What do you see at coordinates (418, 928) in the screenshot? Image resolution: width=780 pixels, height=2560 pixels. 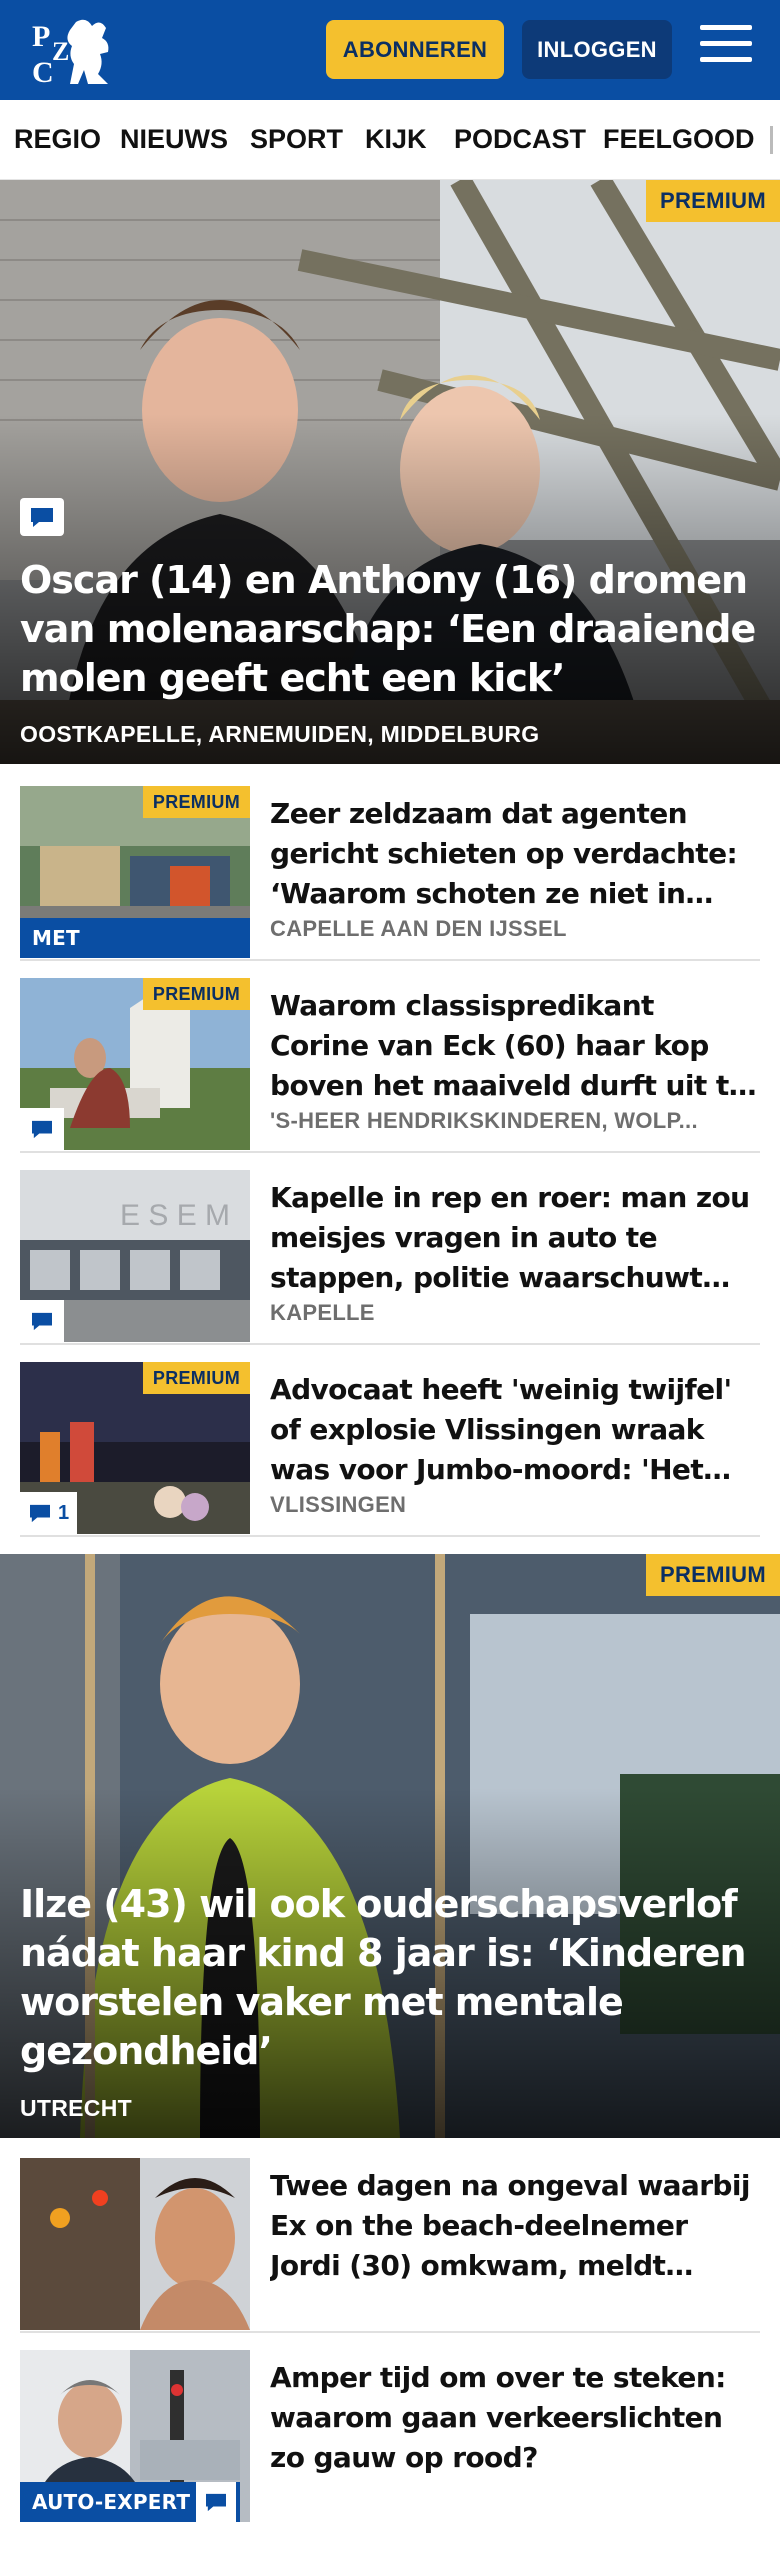 I see `article-location: CAPELLE AAN DEN IJSSEL` at bounding box center [418, 928].